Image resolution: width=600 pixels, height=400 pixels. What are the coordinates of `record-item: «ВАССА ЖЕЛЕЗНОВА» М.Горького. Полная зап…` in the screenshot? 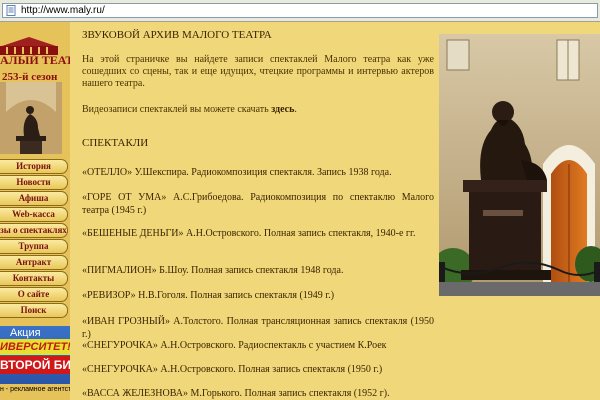 It's located at (258, 394).